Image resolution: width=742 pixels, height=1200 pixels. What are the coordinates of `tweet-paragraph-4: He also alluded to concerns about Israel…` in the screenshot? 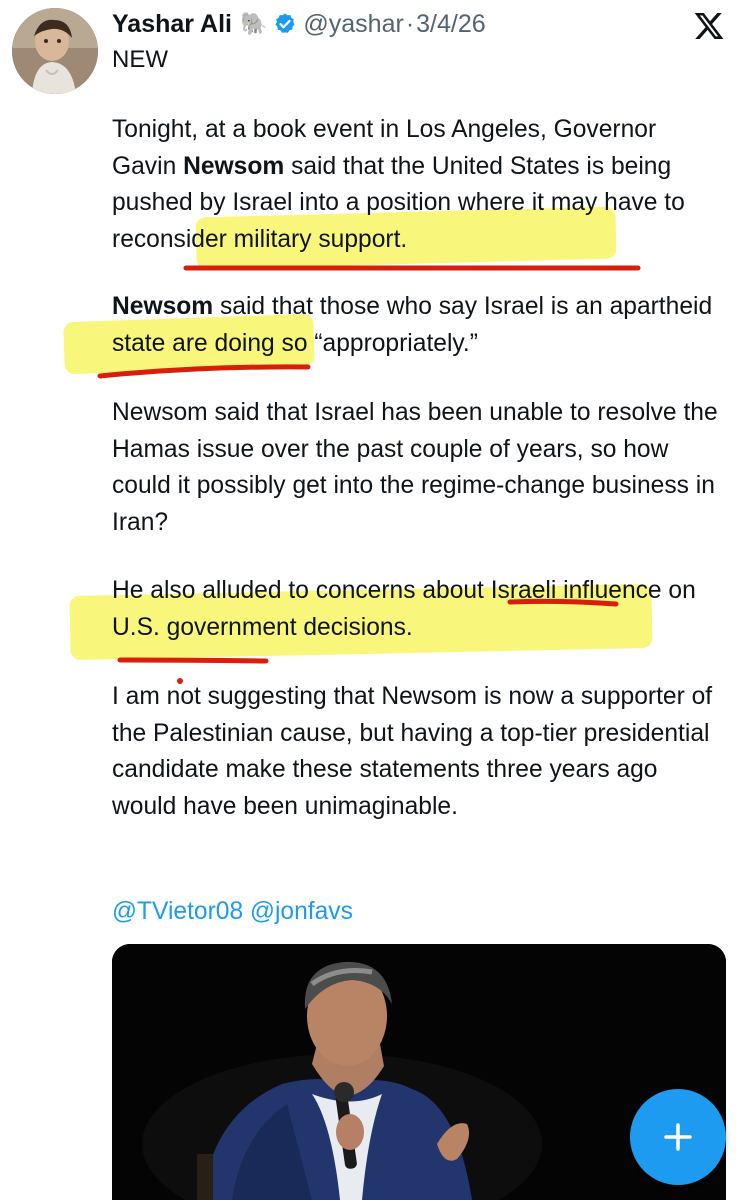 It's located at (404, 609).